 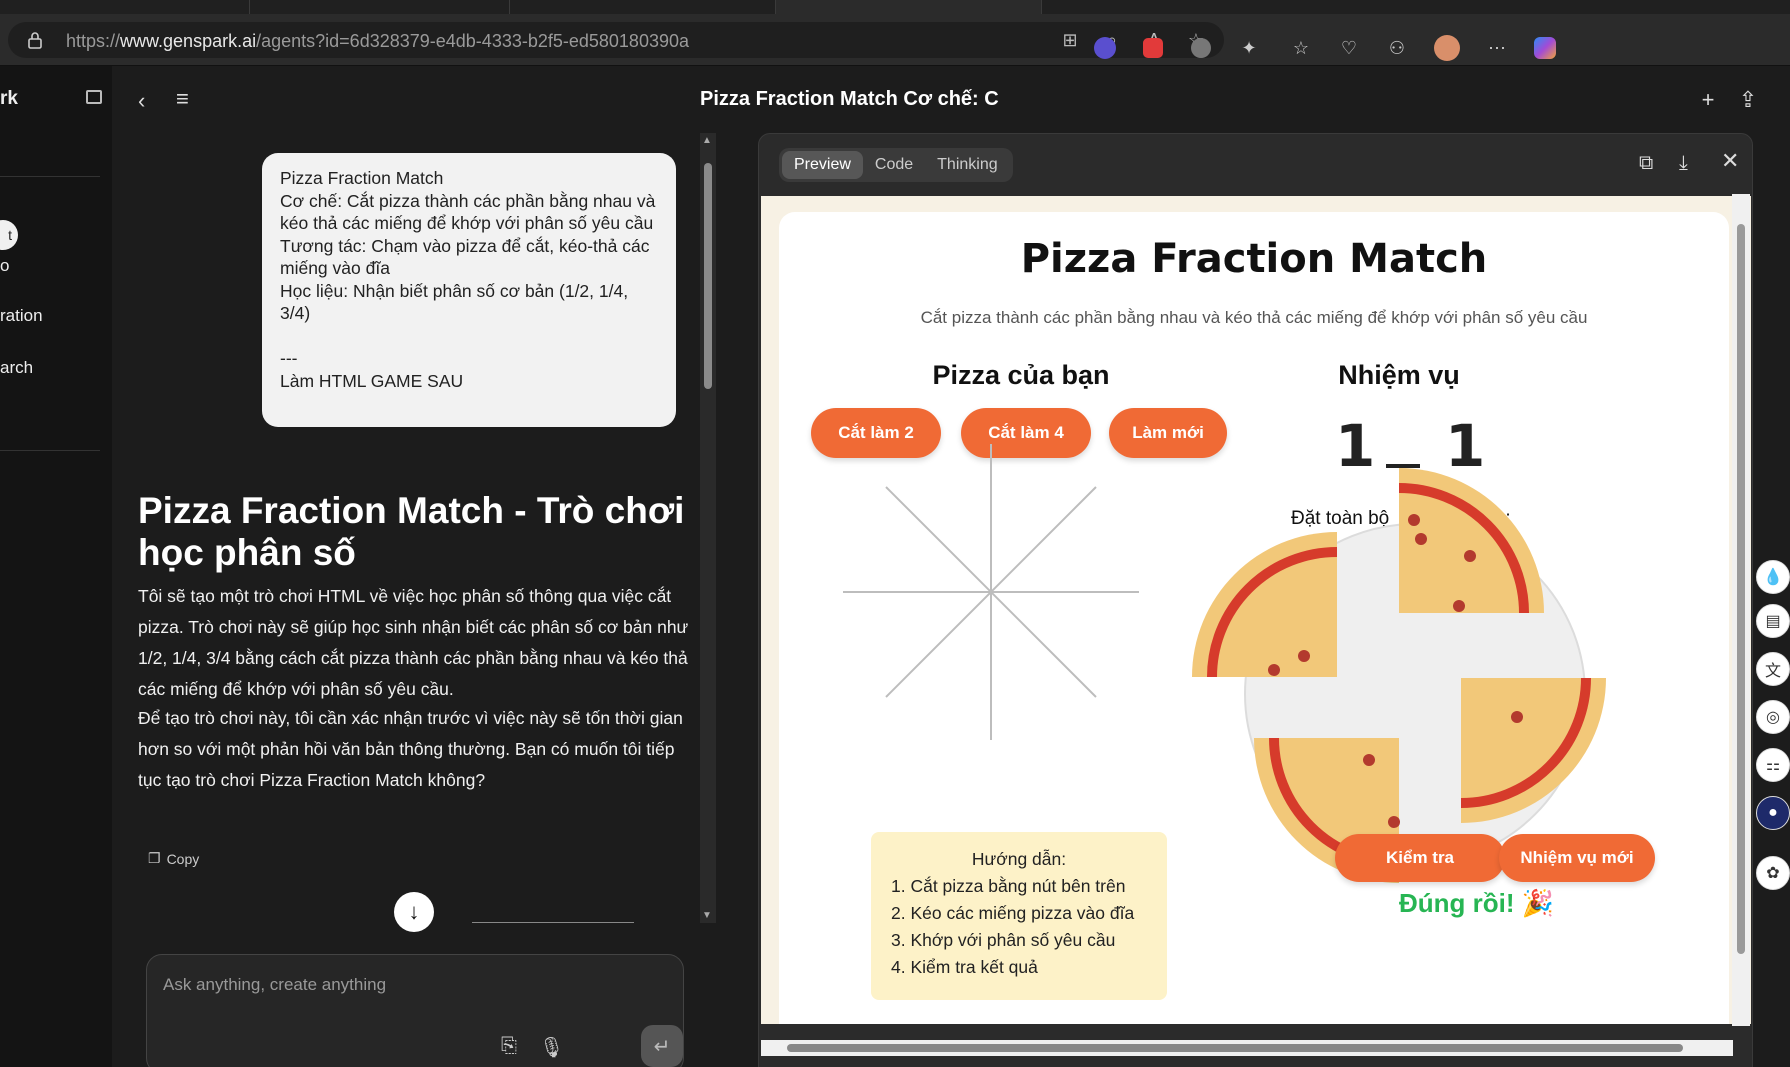 What do you see at coordinates (1741, 610) in the screenshot?
I see `preview-vertical-scrollbar` at bounding box center [1741, 610].